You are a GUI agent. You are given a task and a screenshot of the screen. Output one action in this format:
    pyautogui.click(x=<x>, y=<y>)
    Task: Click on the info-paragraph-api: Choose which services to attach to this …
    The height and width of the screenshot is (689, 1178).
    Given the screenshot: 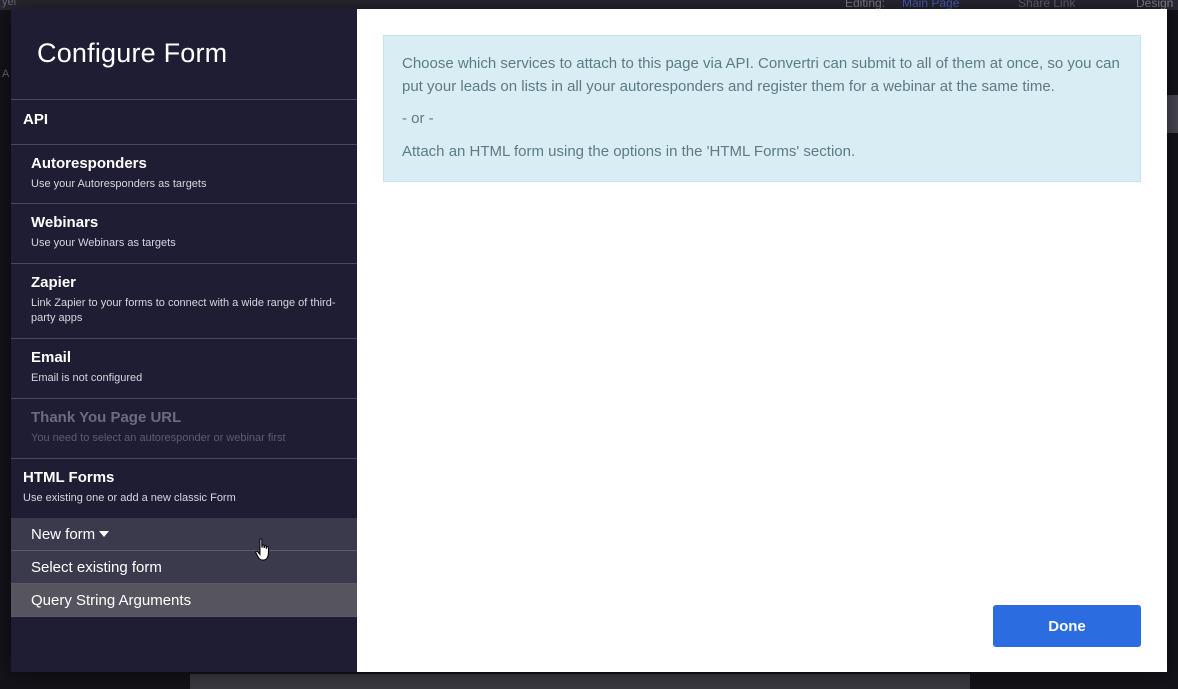 What is the action you would take?
    pyautogui.click(x=761, y=75)
    